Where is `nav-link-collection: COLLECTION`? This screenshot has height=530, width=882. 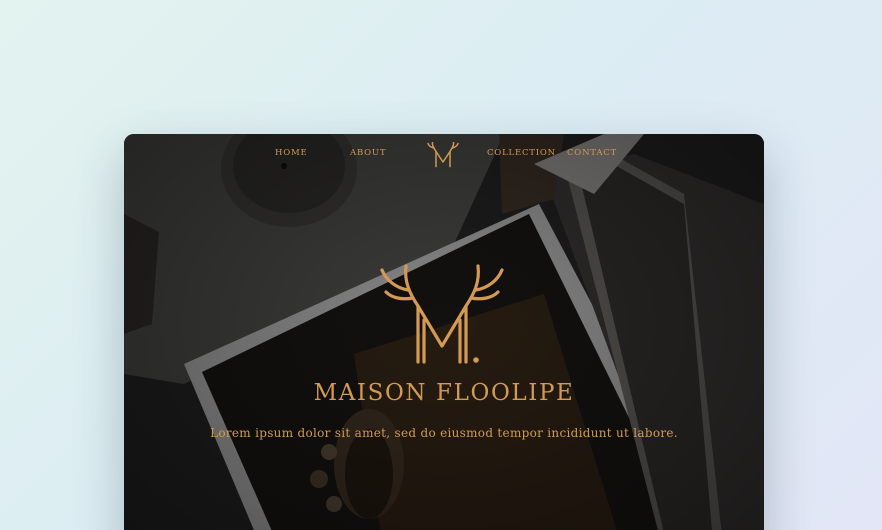
nav-link-collection: COLLECTION is located at coordinates (521, 153).